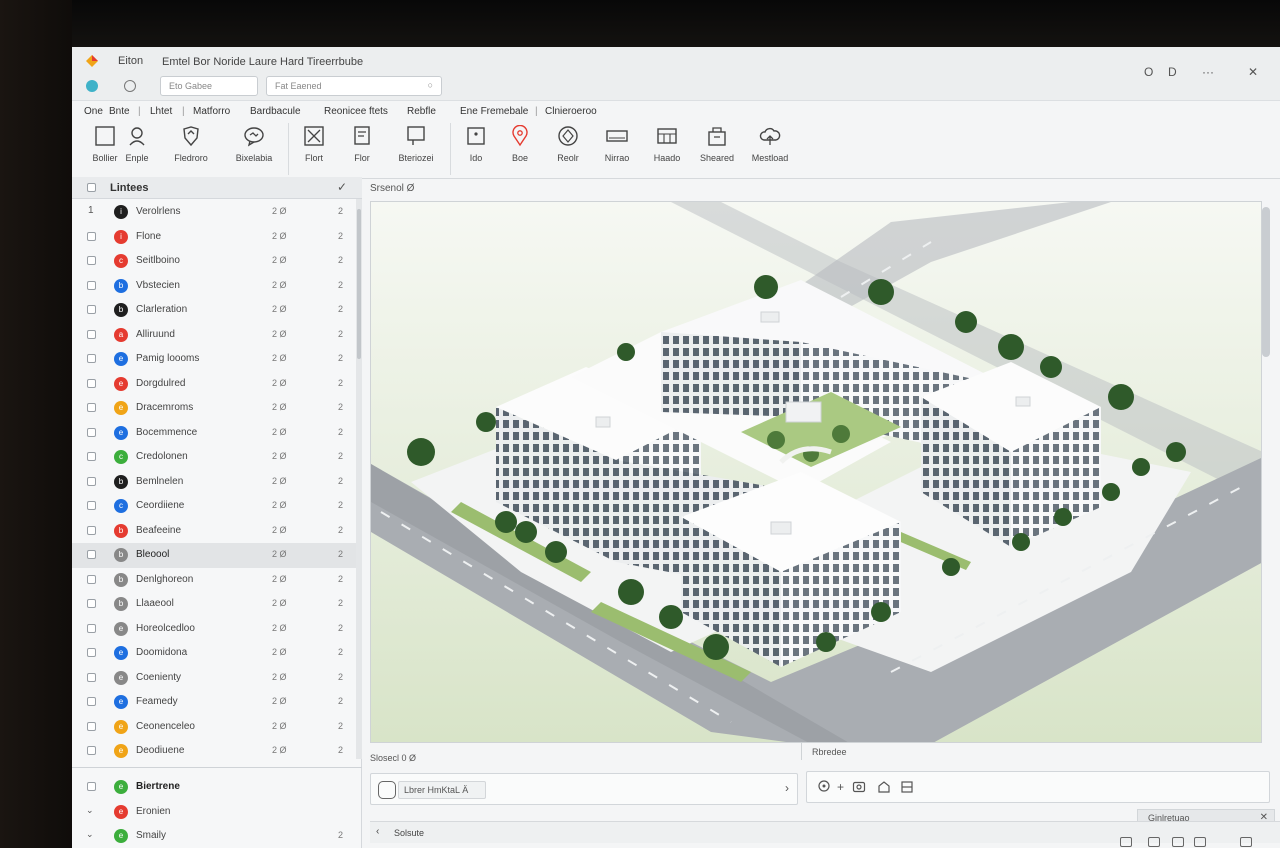  Describe the element at coordinates (356, 111) in the screenshot. I see `tab-reonicee: Reonicee ftets` at that location.